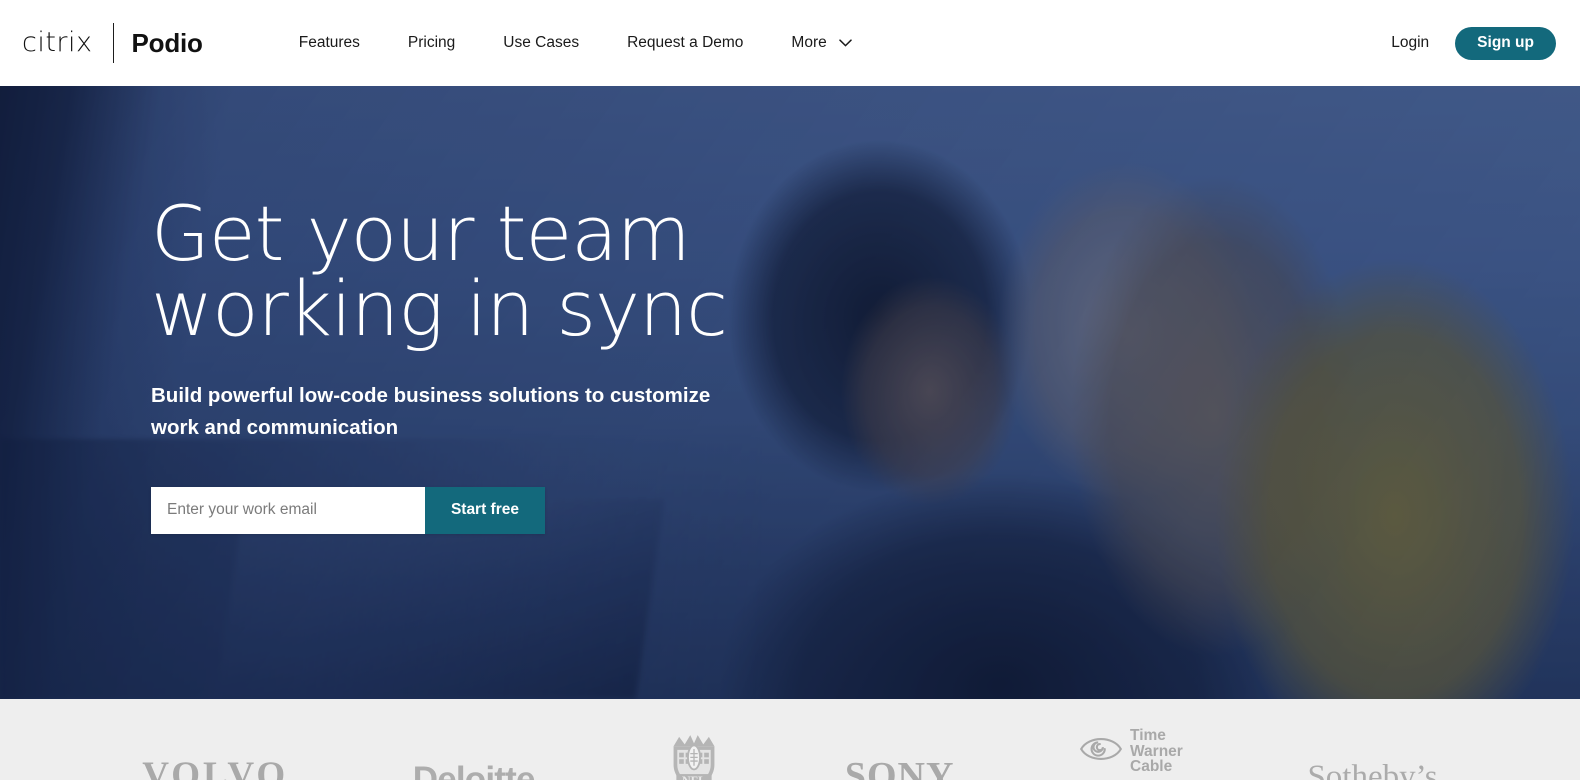  Describe the element at coordinates (845, 43) in the screenshot. I see `chevron-down-icon` at that location.